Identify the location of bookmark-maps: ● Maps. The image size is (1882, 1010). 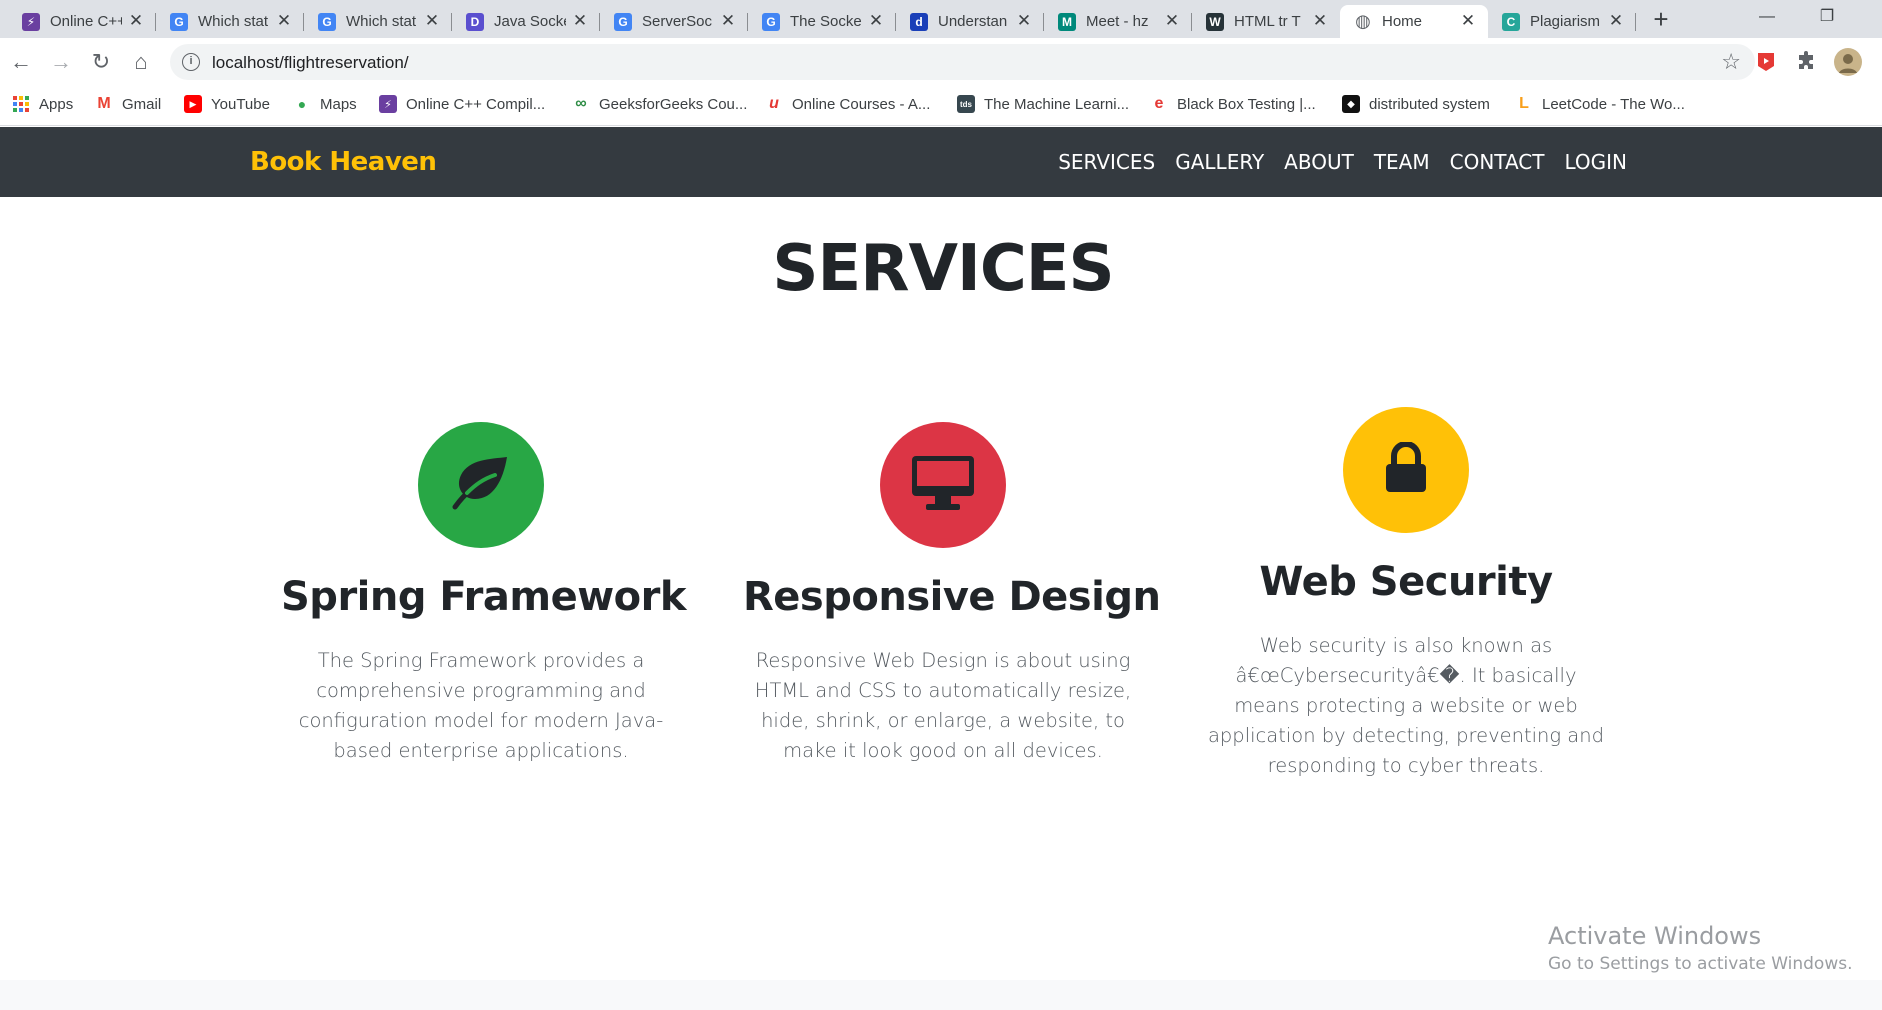
(325, 104).